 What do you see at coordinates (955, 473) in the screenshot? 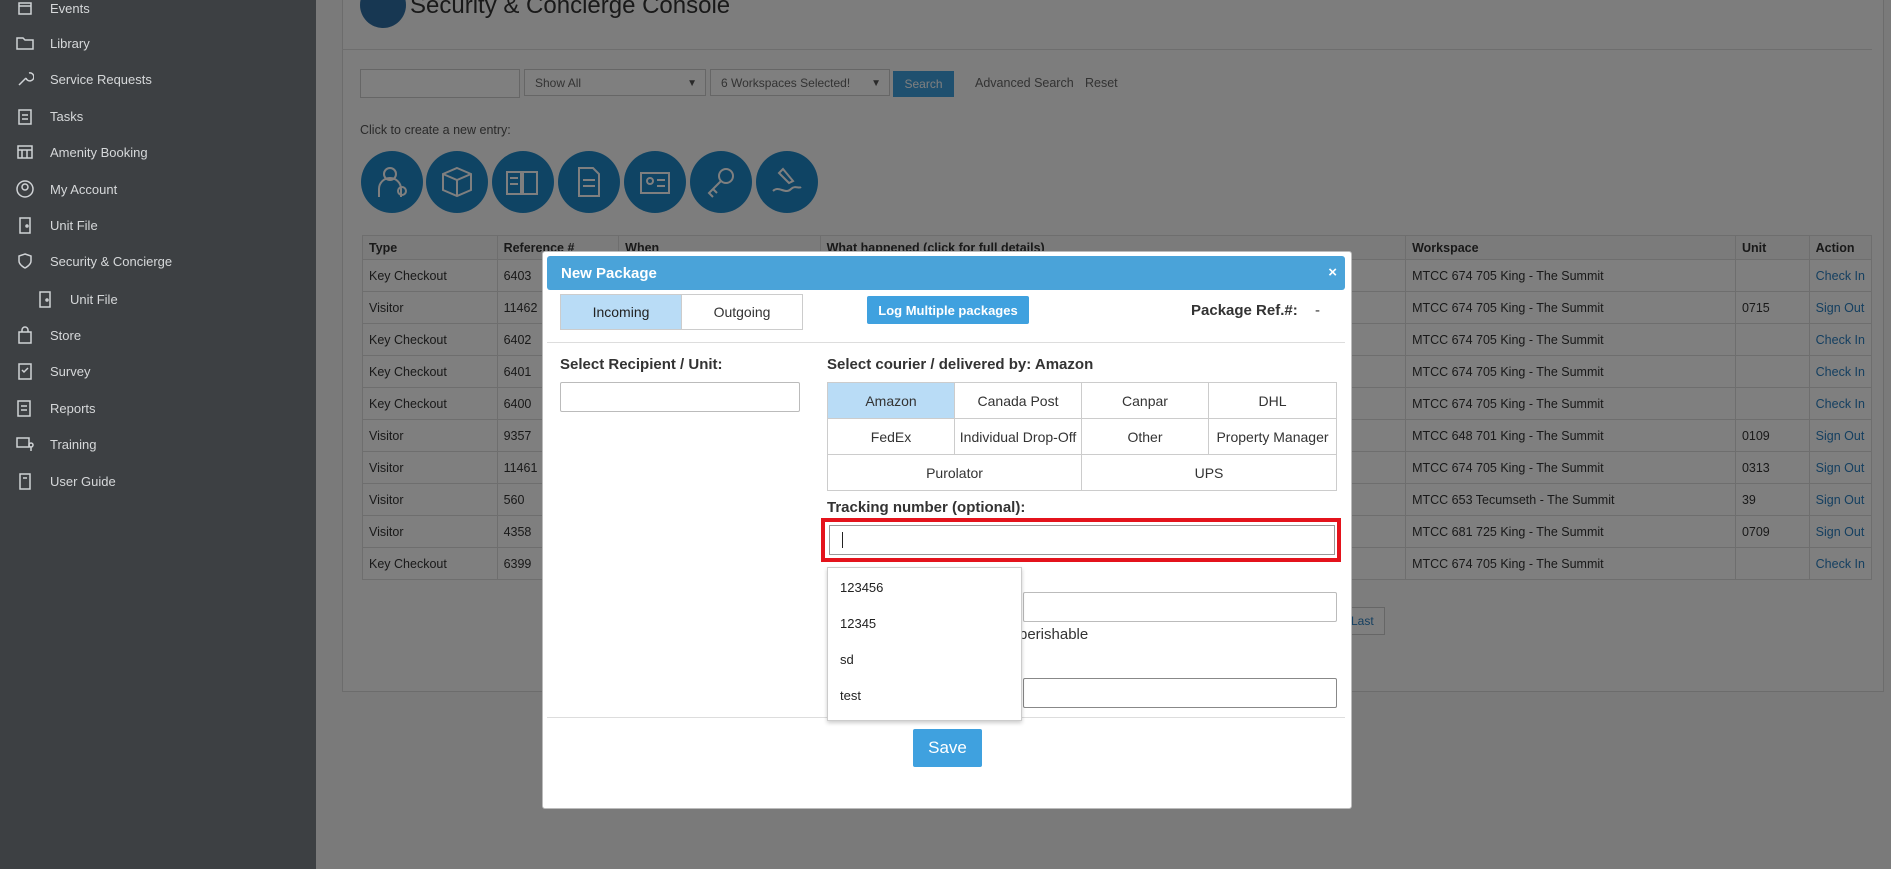
I see `courier-purolator: Purolator` at bounding box center [955, 473].